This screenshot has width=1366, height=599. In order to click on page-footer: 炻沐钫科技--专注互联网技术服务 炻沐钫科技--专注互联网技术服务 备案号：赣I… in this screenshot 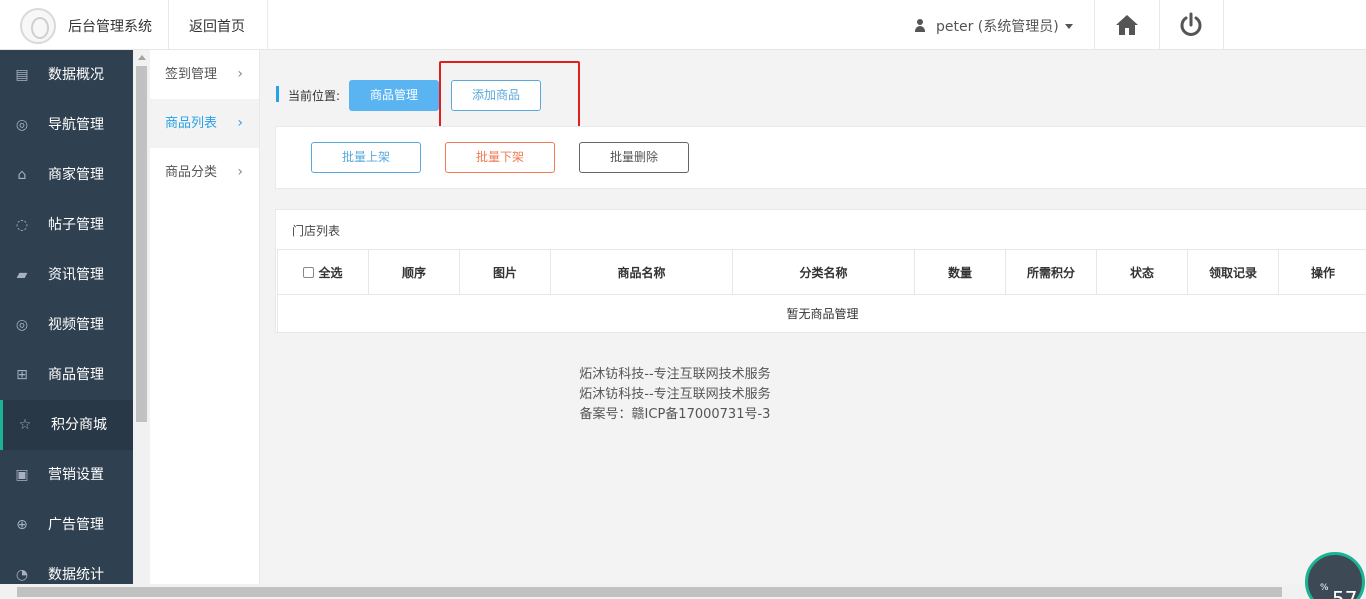, I will do `click(675, 395)`.